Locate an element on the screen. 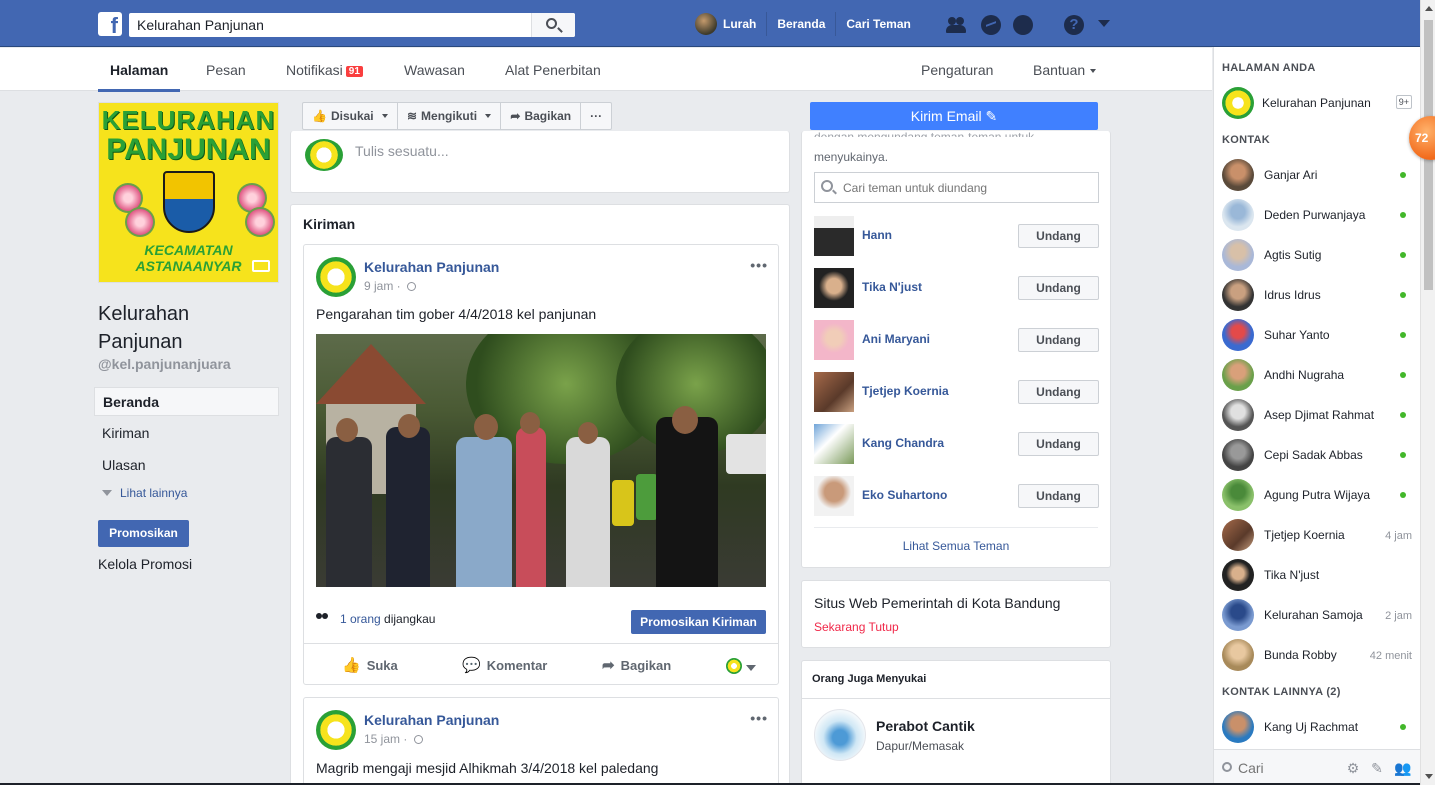  scroll-up-arrow-icon is located at coordinates (1429, 8).